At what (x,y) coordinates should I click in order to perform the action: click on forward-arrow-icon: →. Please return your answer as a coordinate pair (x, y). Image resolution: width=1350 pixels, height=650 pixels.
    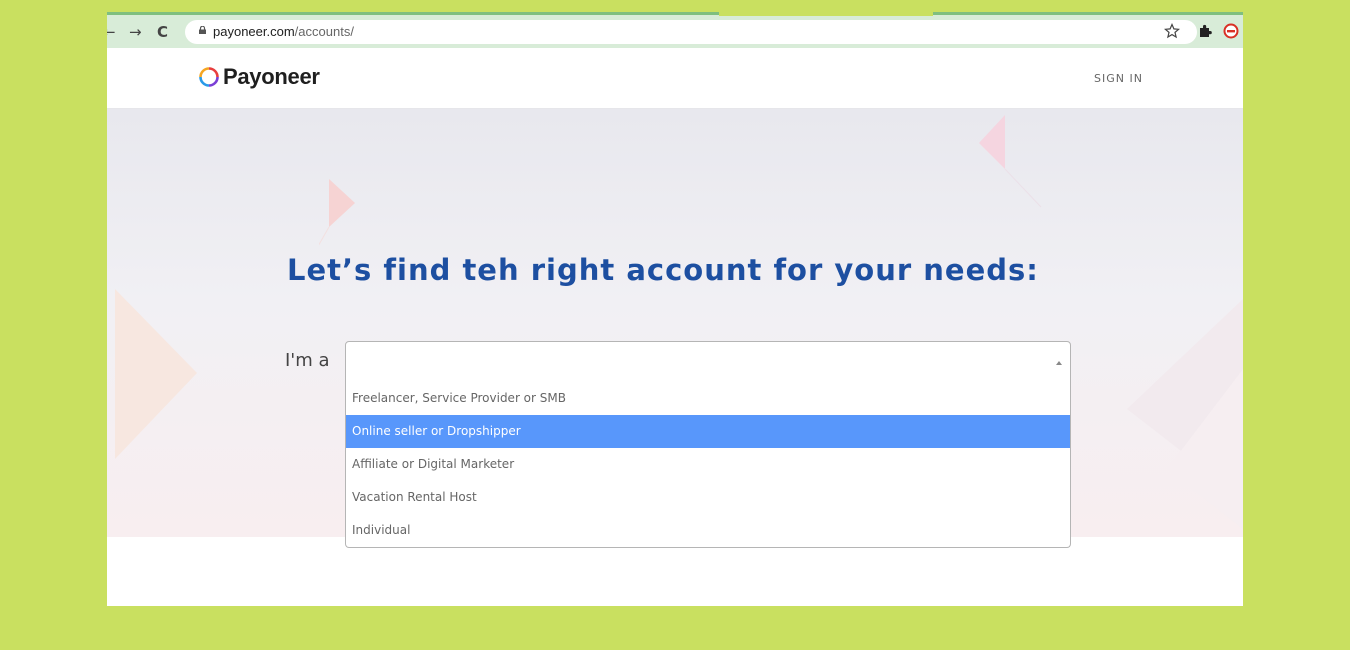
    Looking at the image, I should click on (135, 32).